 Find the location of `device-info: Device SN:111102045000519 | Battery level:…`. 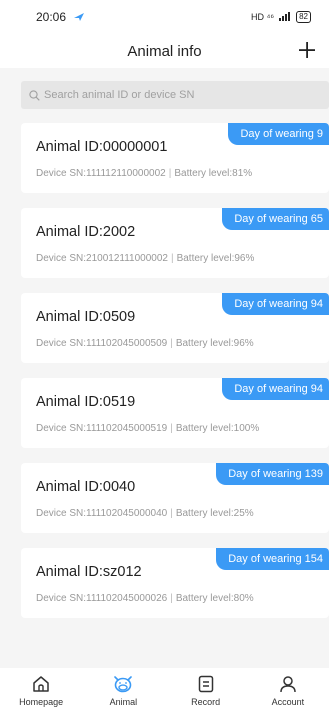

device-info: Device SN:111102045000519 | Battery level:… is located at coordinates (147, 428).